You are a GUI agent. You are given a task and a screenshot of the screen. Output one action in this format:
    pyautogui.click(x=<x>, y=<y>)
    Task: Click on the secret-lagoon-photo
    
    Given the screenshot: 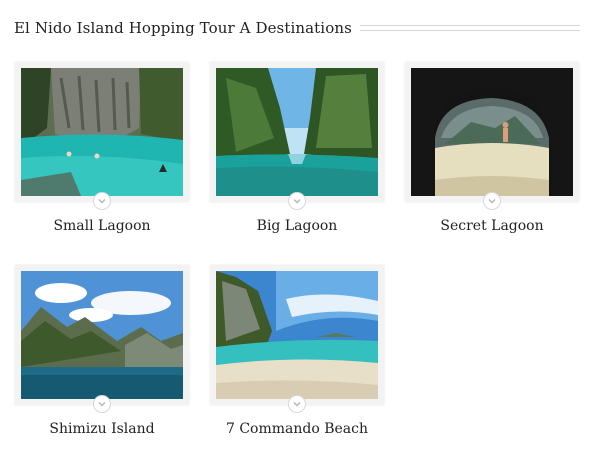 What is the action you would take?
    pyautogui.click(x=492, y=132)
    